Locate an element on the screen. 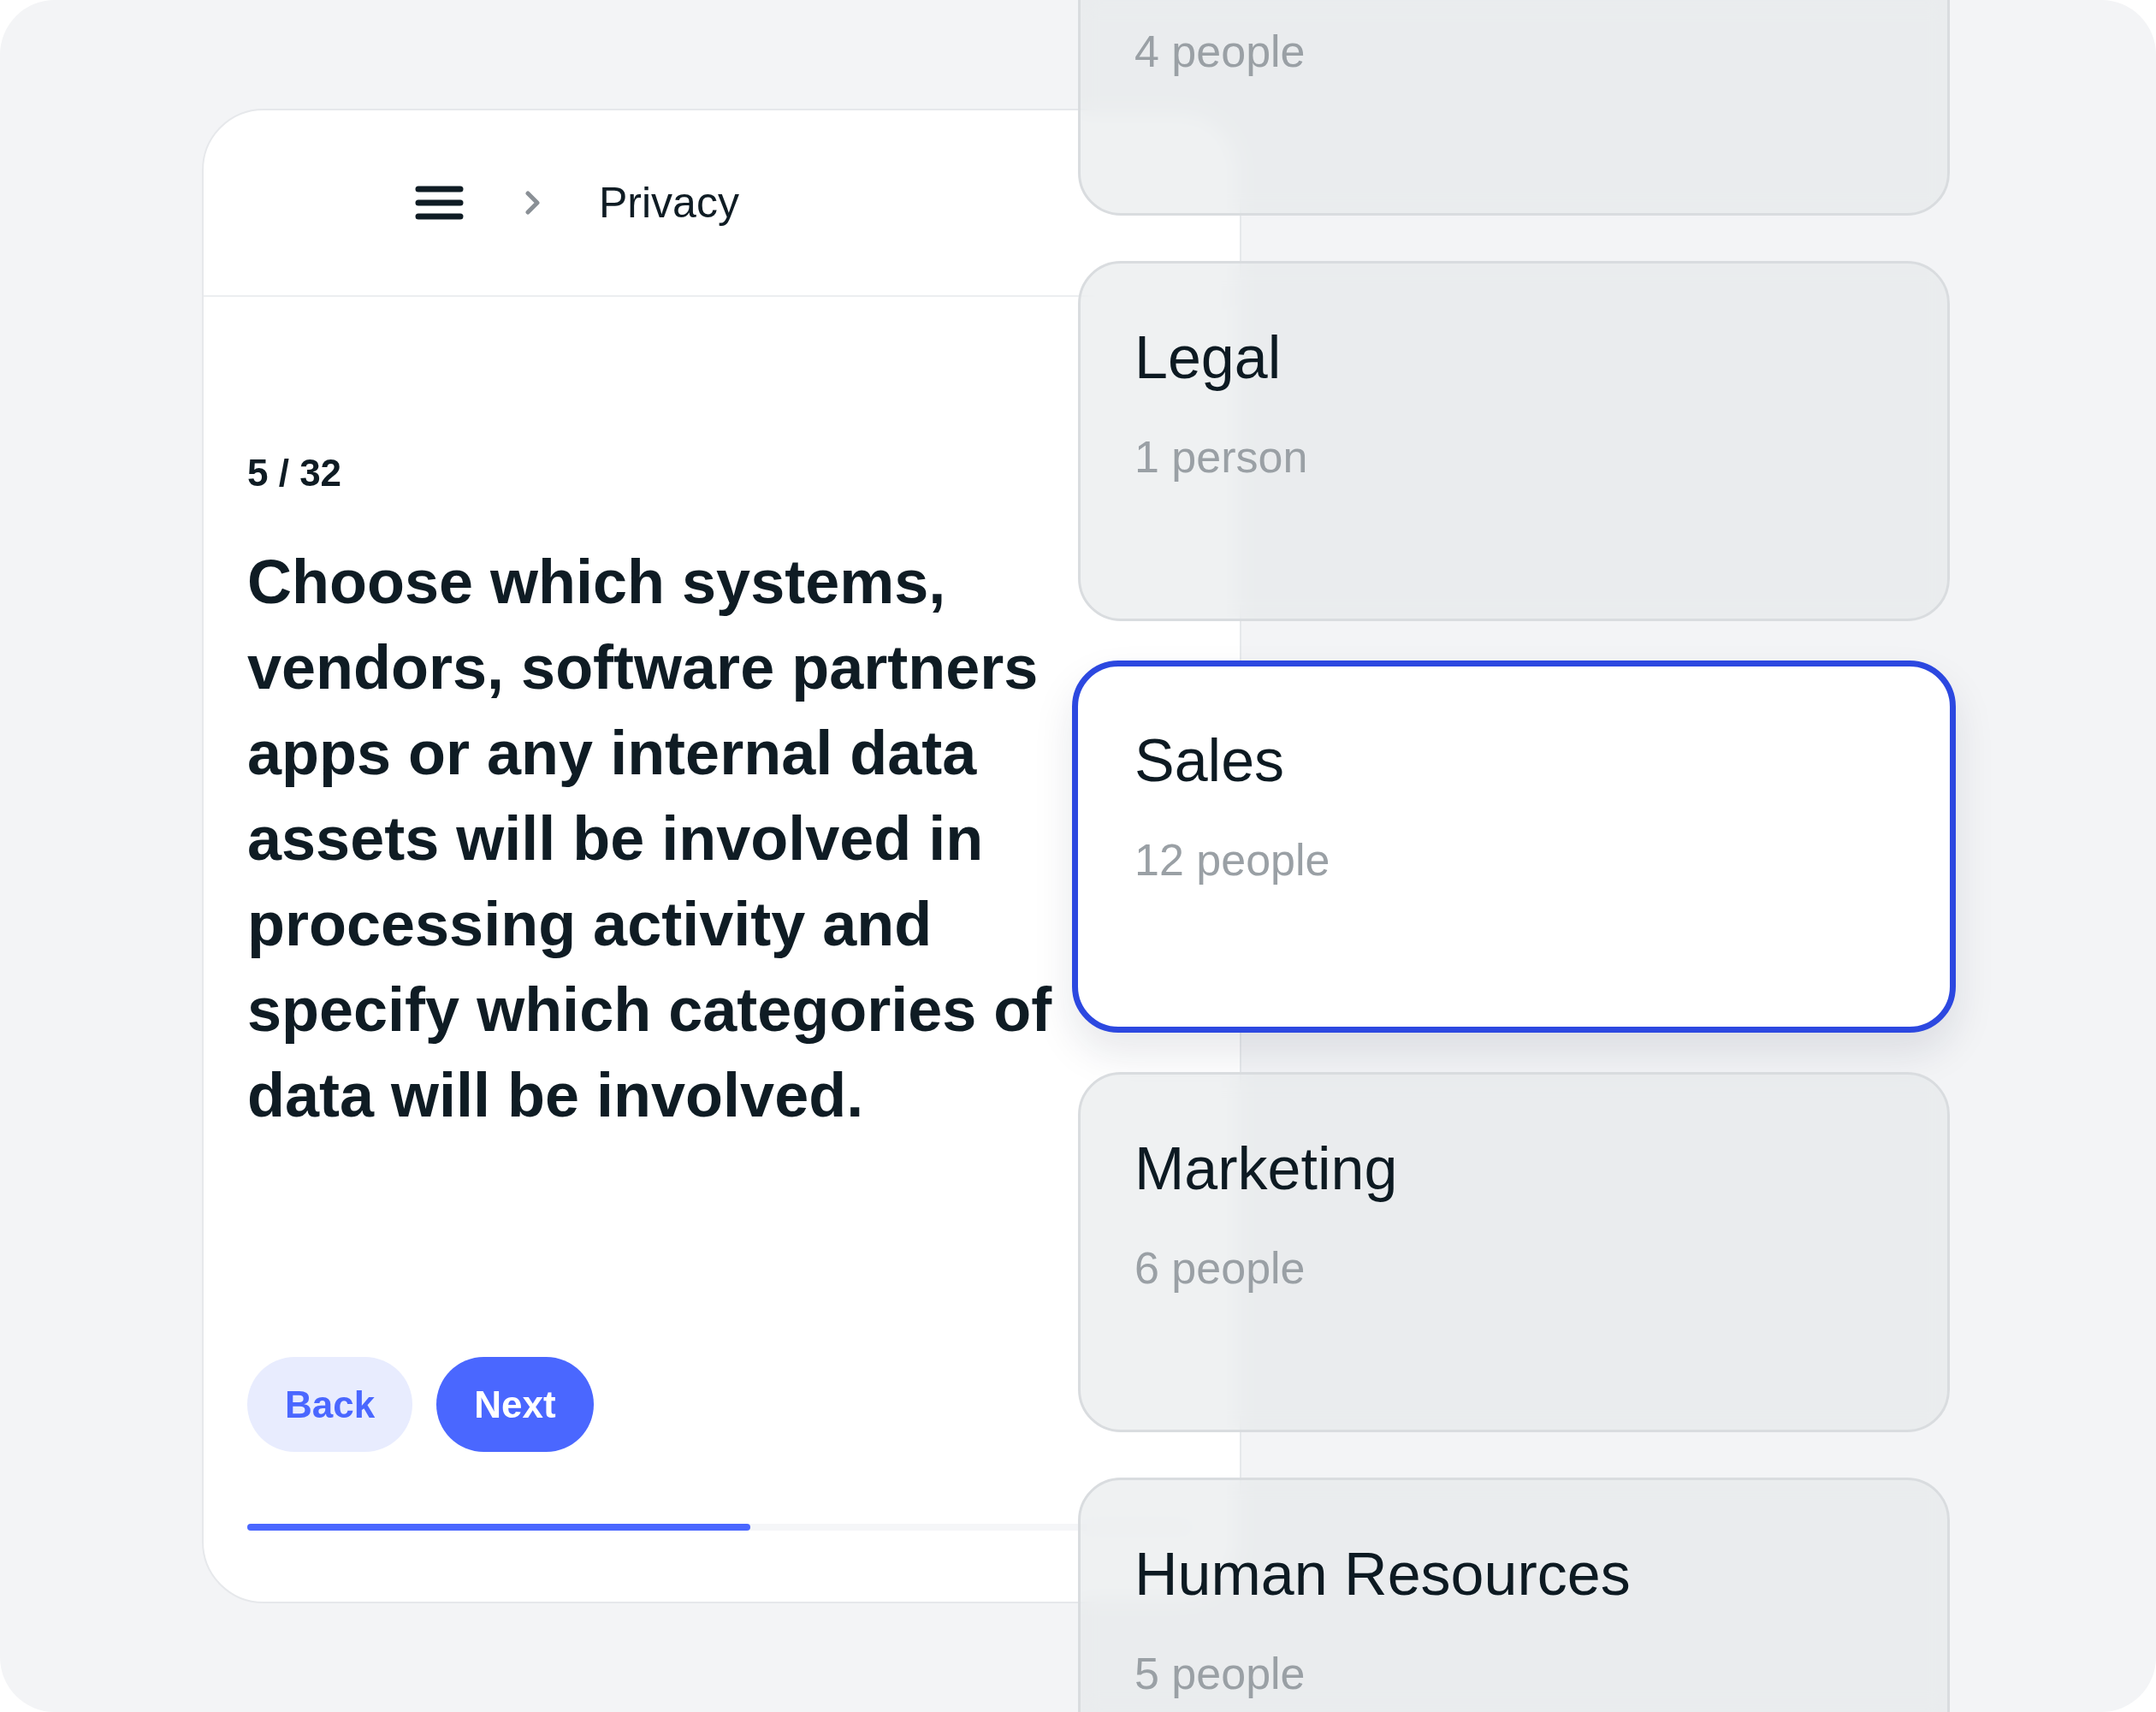  member-count: 4 people is located at coordinates (1220, 51).